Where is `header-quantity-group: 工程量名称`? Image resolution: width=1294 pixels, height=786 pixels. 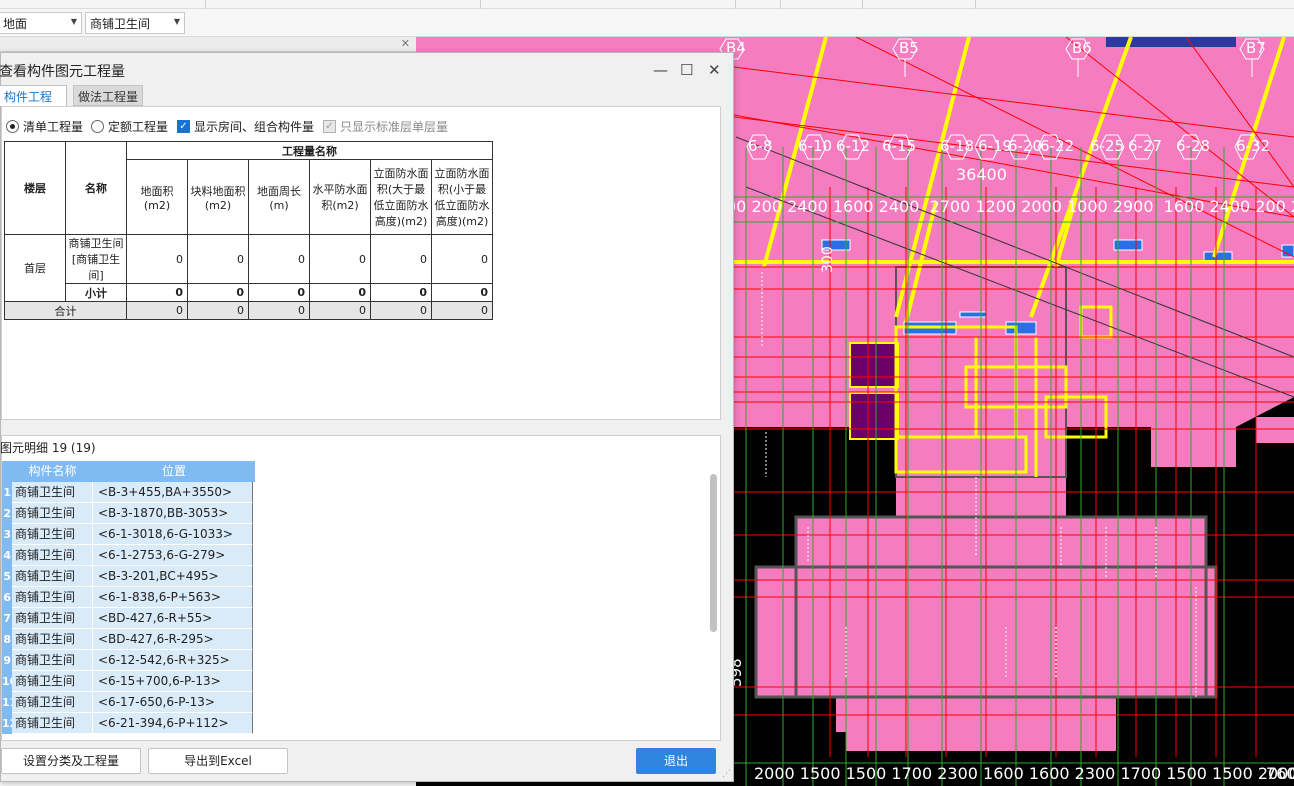
header-quantity-group: 工程量名称 is located at coordinates (309, 150).